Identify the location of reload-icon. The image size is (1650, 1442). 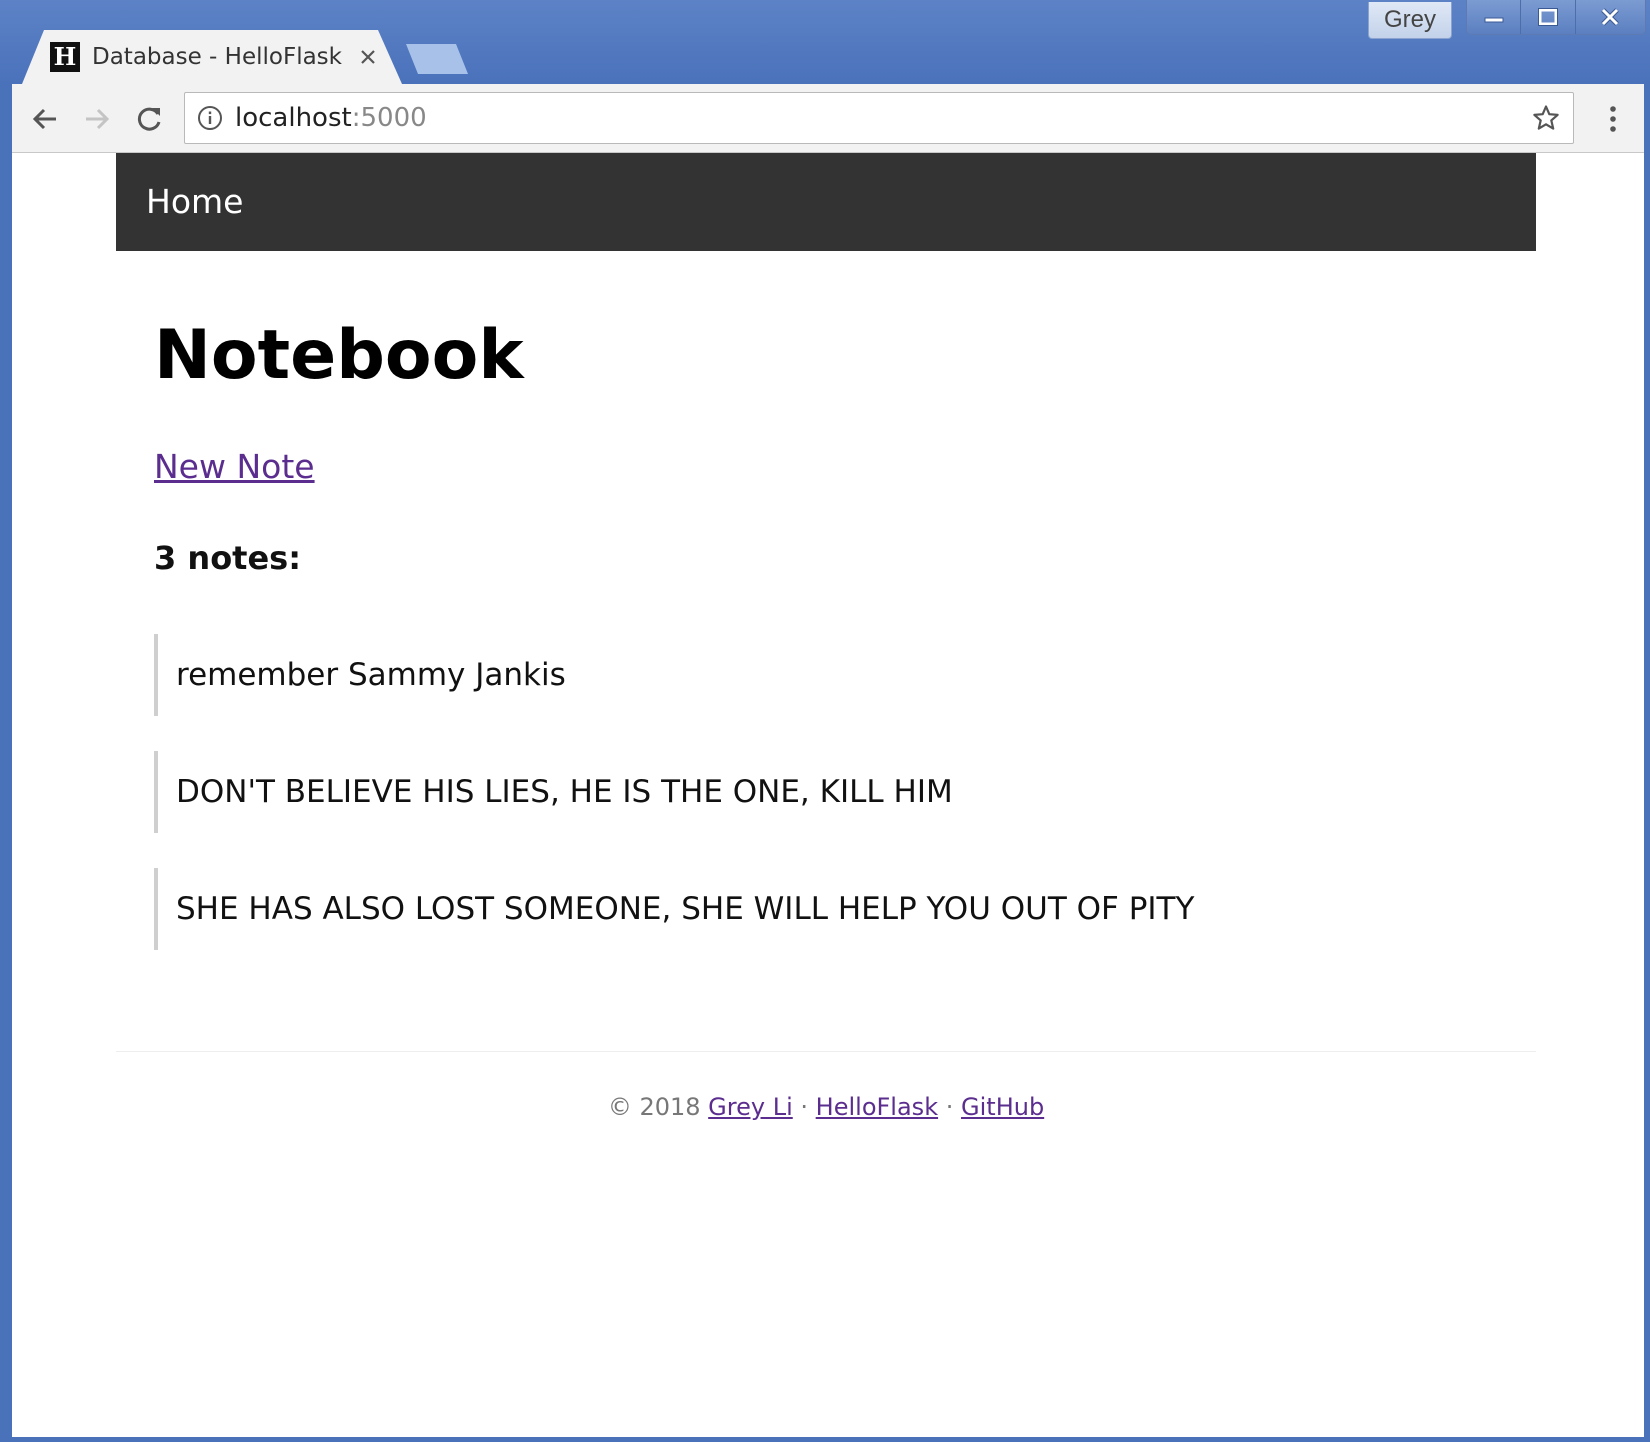
(149, 119).